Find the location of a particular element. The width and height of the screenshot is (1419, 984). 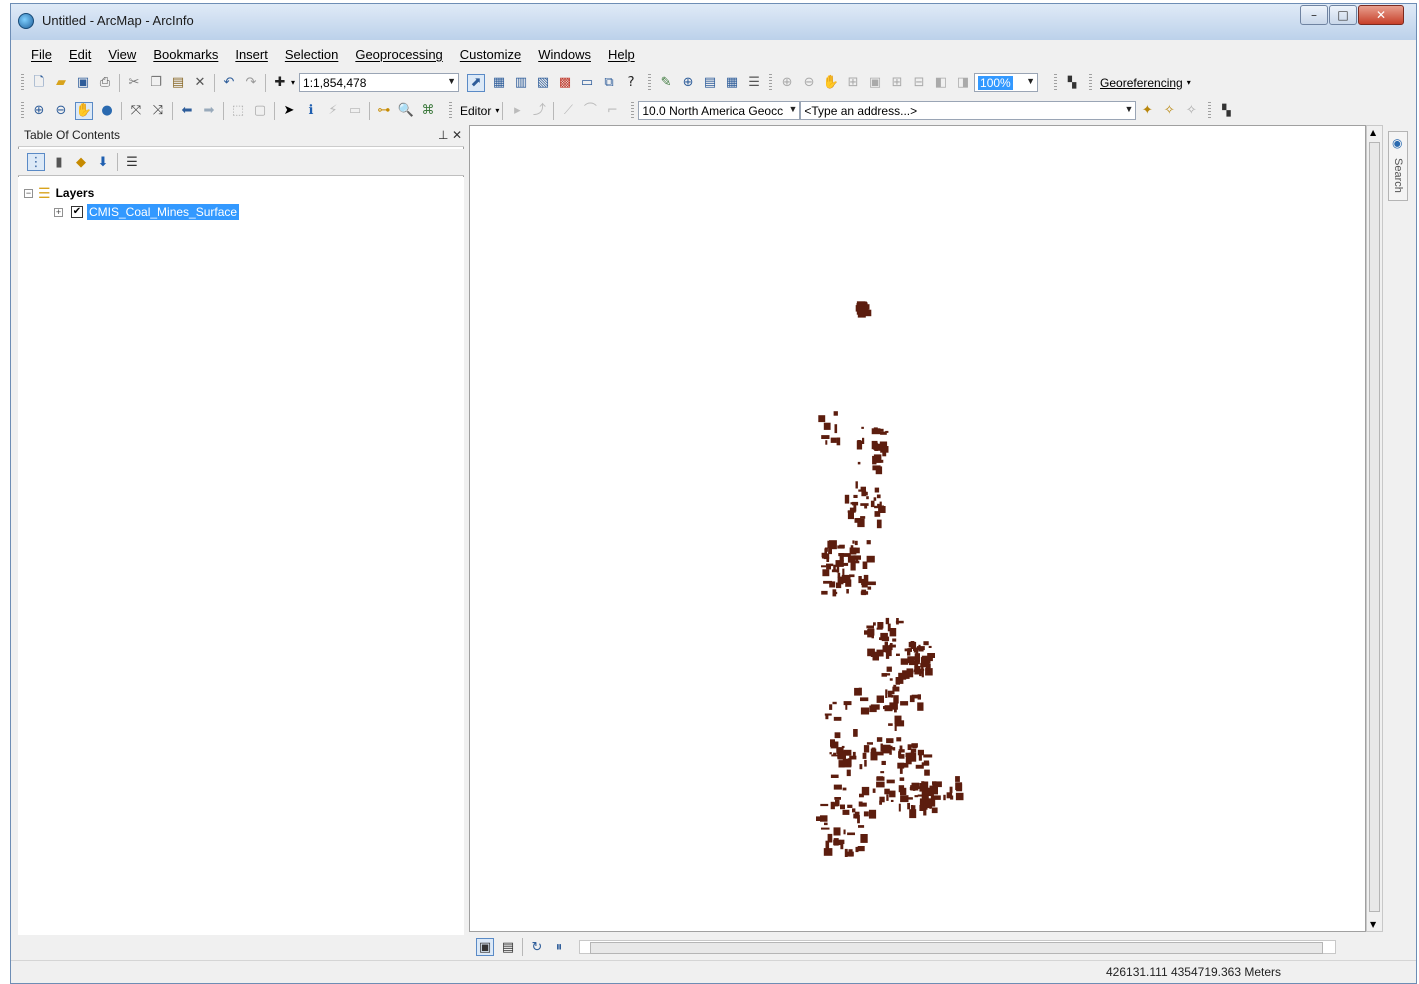

raster-icon: ▦ is located at coordinates (732, 83).